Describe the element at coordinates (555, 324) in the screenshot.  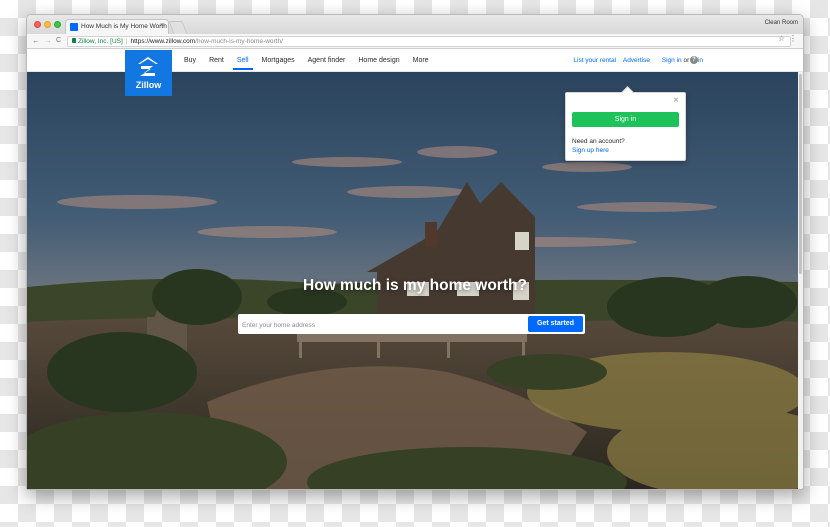
I see `get-started-button: Get started` at that location.